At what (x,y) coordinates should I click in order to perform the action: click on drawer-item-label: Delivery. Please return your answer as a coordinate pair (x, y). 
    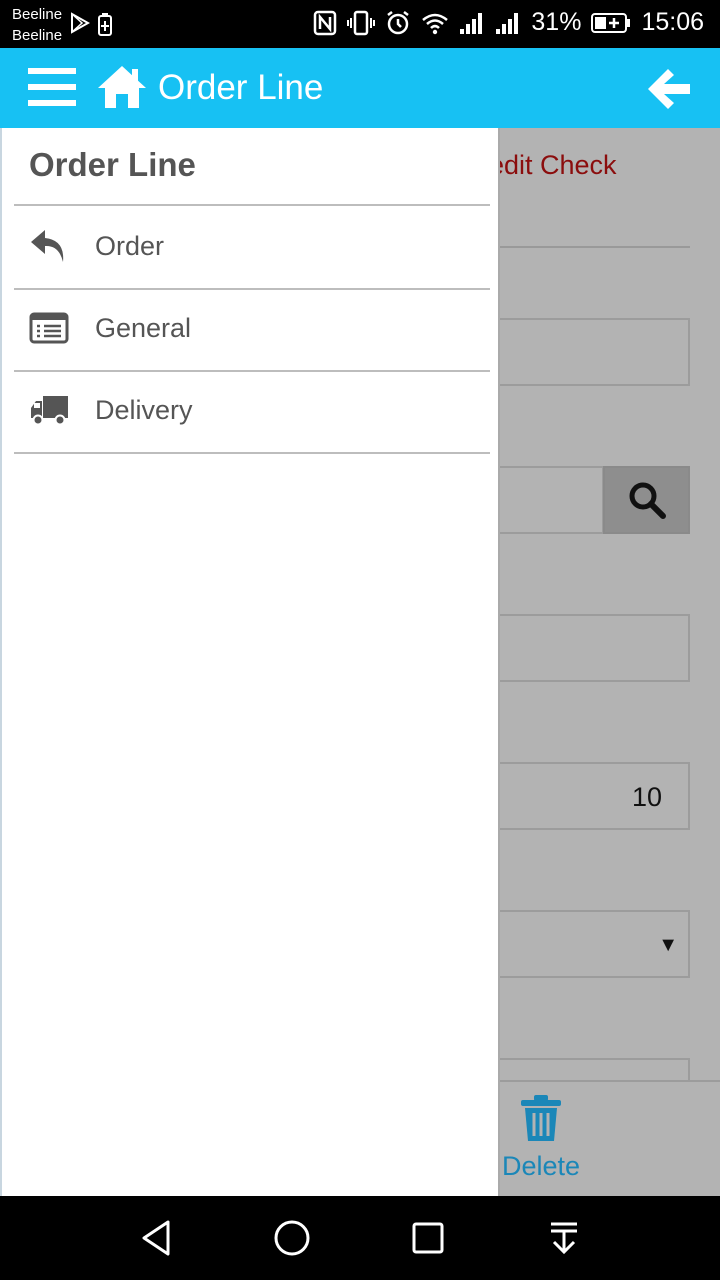
    Looking at the image, I should click on (144, 409).